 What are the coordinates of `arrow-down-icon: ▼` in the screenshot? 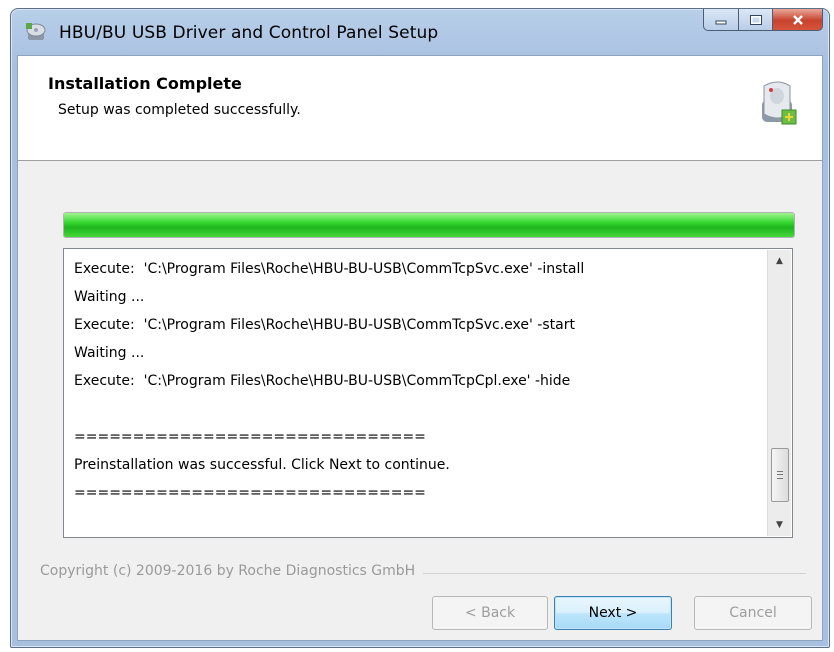 It's located at (779, 525).